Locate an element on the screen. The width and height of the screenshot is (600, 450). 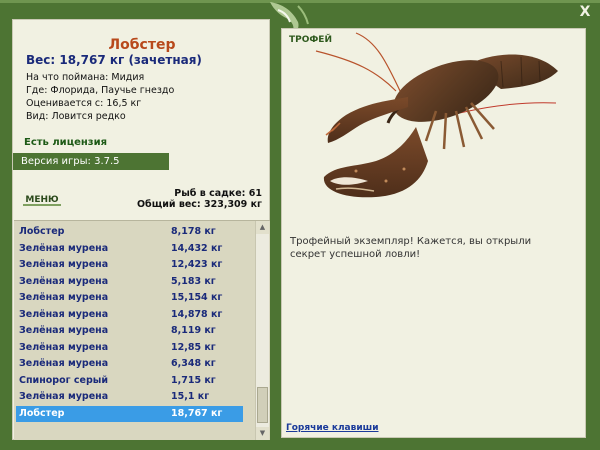
fish-weight: Вес: 18,767 кг (зачетная) is located at coordinates (114, 60).